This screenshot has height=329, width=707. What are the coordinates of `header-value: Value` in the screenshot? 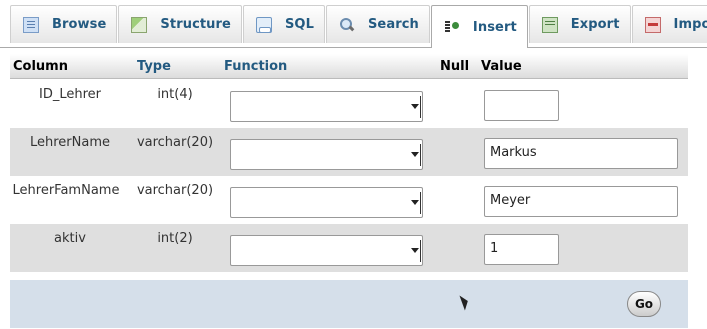 It's located at (501, 66).